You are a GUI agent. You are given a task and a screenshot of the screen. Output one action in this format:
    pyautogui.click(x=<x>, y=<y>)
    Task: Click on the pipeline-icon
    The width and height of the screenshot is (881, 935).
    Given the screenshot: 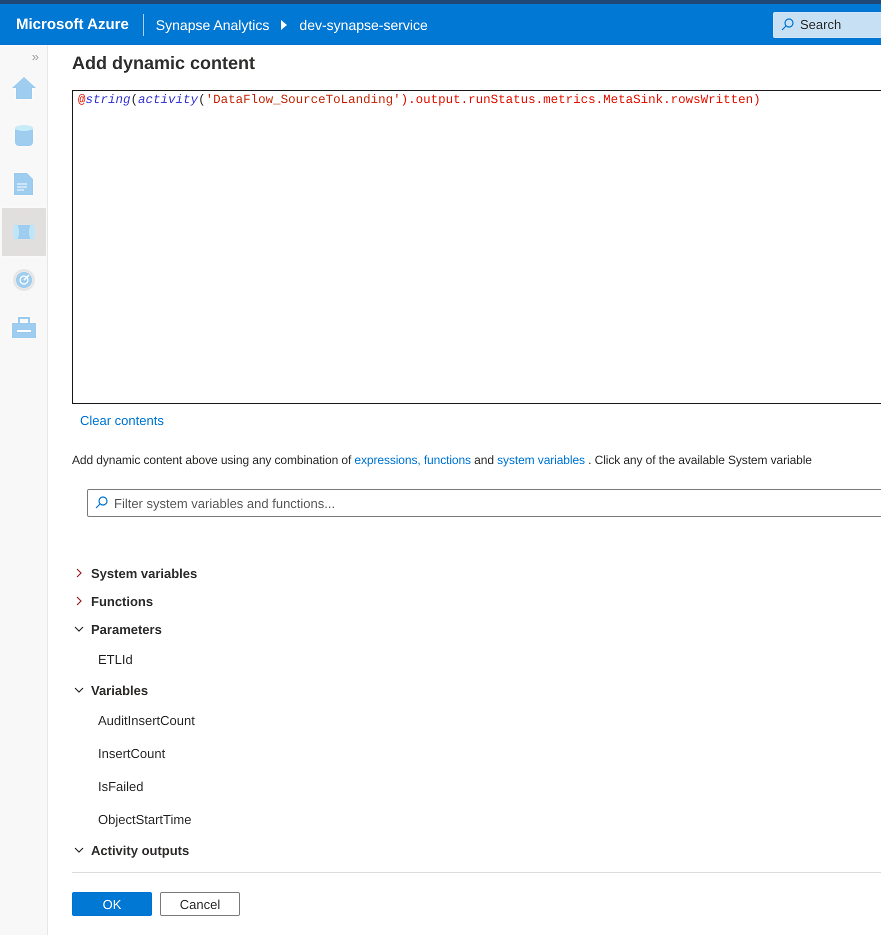 What is the action you would take?
    pyautogui.click(x=23, y=232)
    